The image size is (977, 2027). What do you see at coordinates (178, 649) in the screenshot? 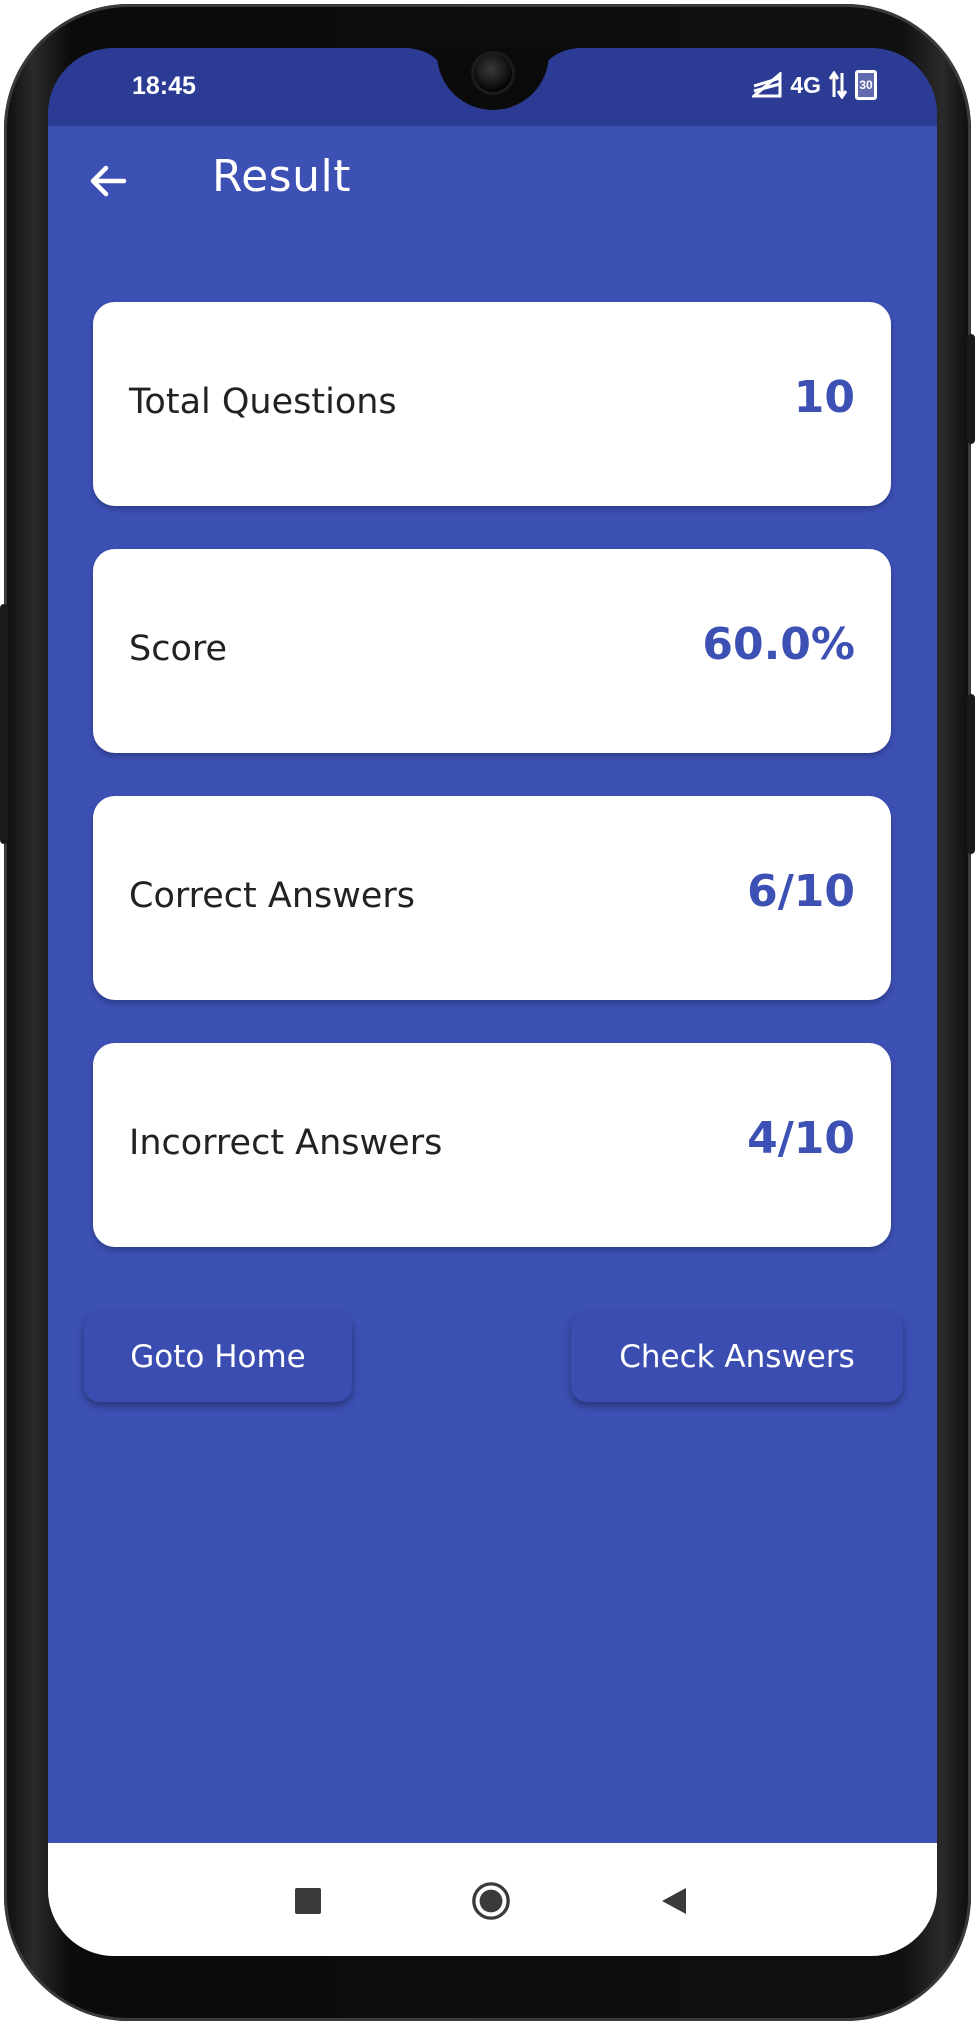
I see `card-label: Score` at bounding box center [178, 649].